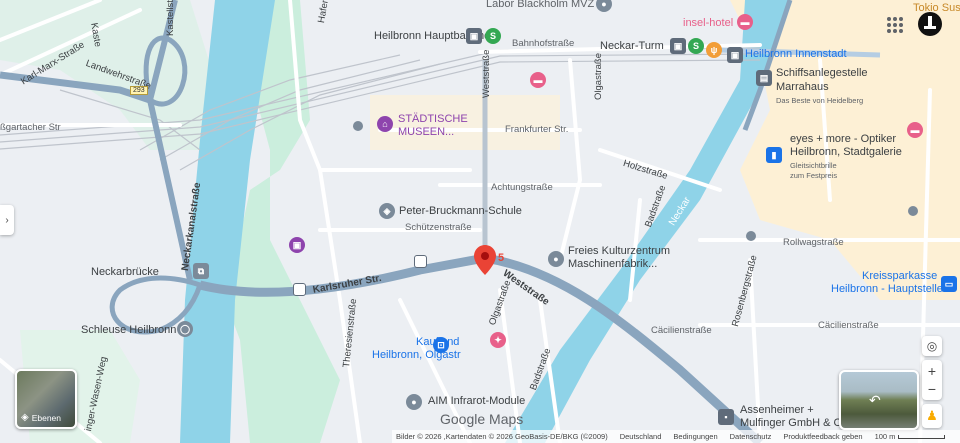  Describe the element at coordinates (875, 400) in the screenshot. I see `street-view-rotate-icon: ↶` at that location.